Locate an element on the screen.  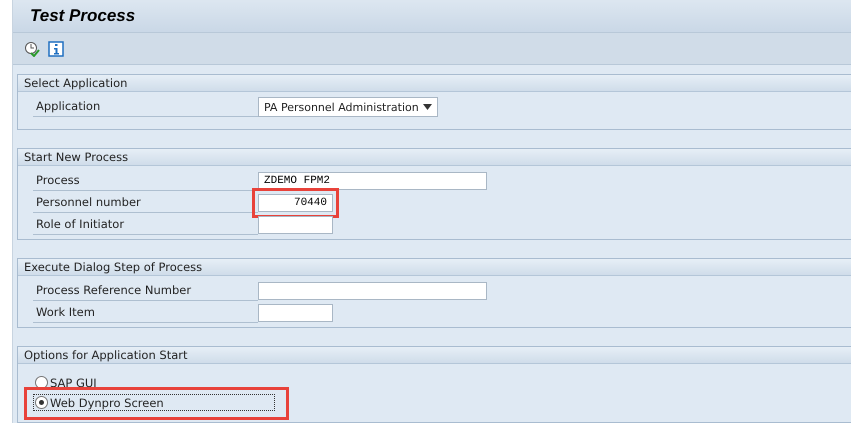
field-label: Role of Initiator is located at coordinates (145, 226).